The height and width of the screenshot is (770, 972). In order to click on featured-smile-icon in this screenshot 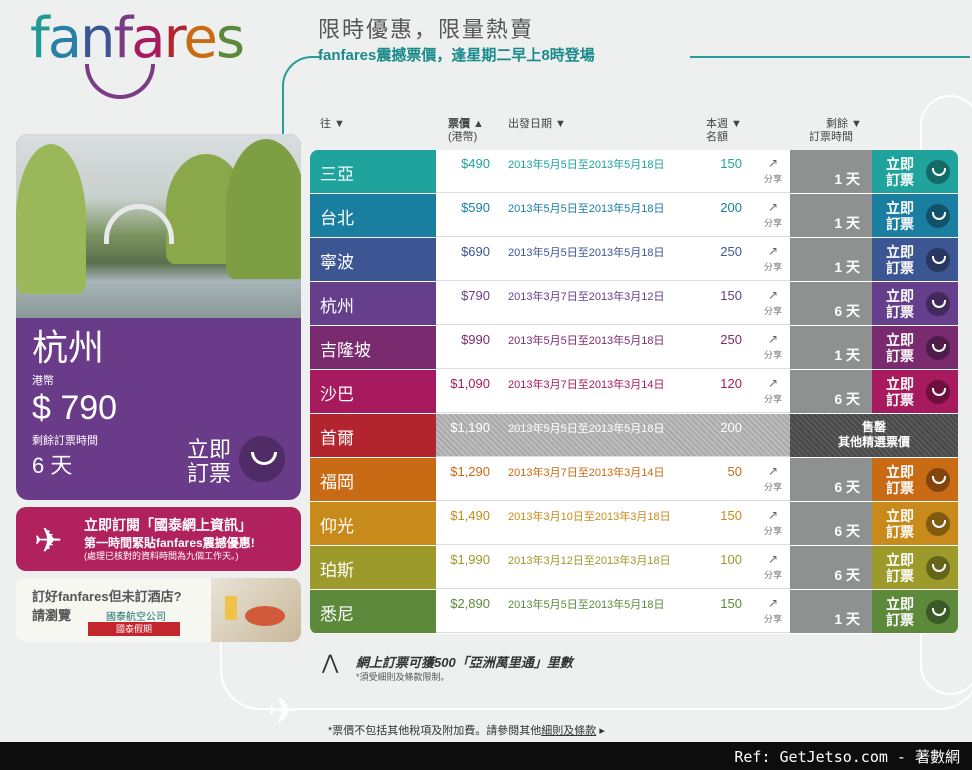, I will do `click(262, 459)`.